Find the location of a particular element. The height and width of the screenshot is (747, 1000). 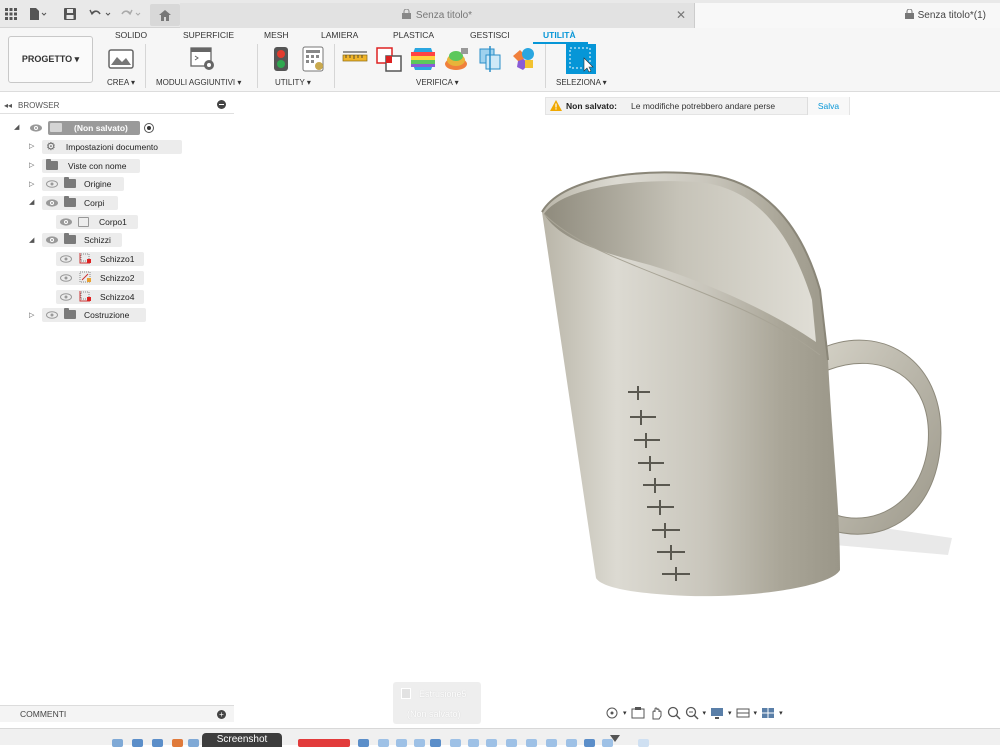

moduli-aggiuntivi-dropdown: MODULI AGGIUNTIVI ▾ is located at coordinates (198, 82).